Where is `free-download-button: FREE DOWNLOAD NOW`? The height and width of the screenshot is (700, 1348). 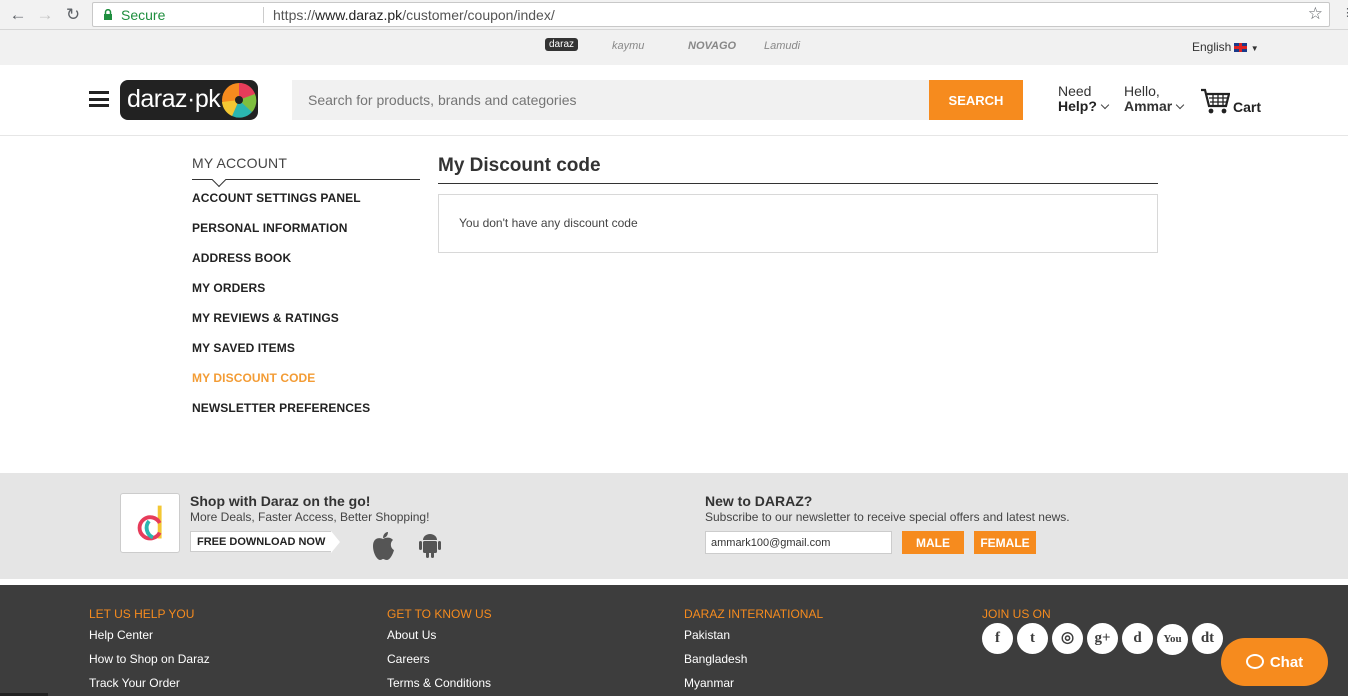 free-download-button: FREE DOWNLOAD NOW is located at coordinates (265, 542).